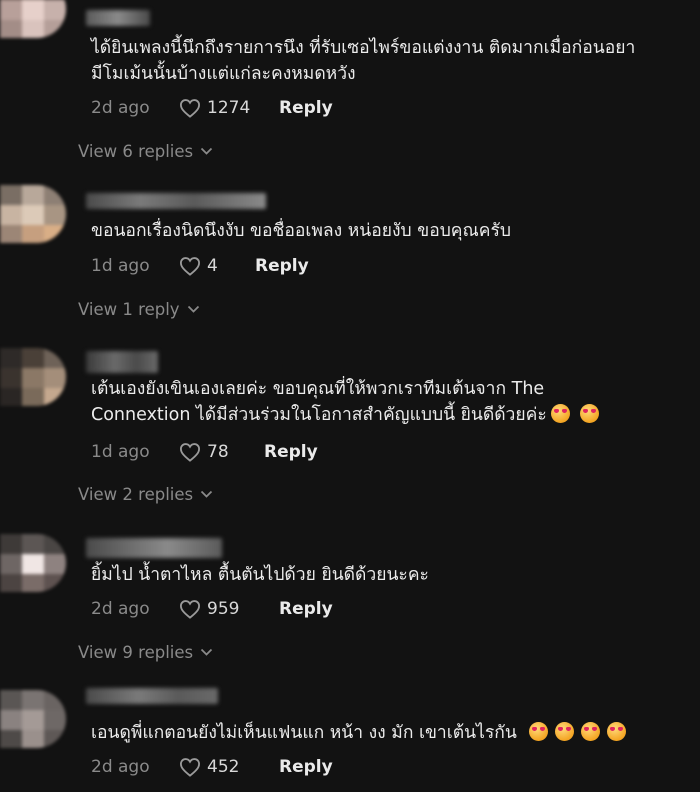 The image size is (700, 792). I want to click on like-button: 959, so click(229, 609).